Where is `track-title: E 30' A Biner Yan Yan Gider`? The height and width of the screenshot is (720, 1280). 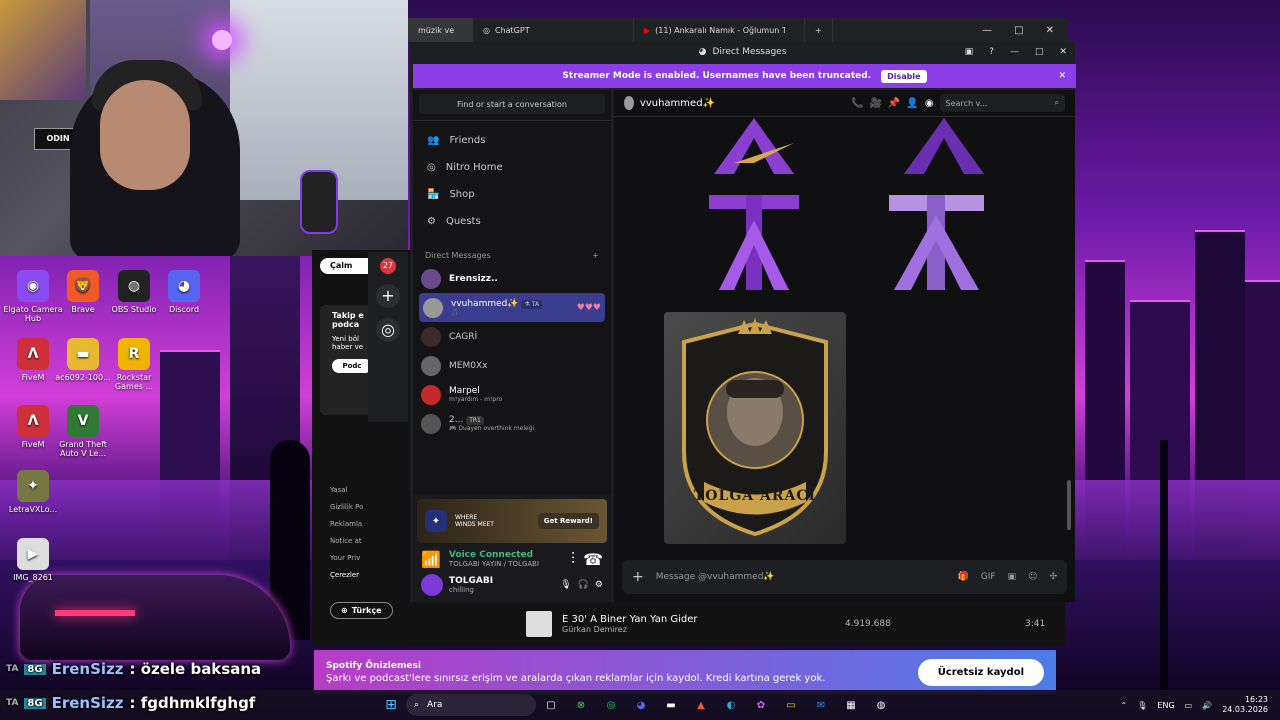 track-title: E 30' A Biner Yan Yan Gider is located at coordinates (629, 619).